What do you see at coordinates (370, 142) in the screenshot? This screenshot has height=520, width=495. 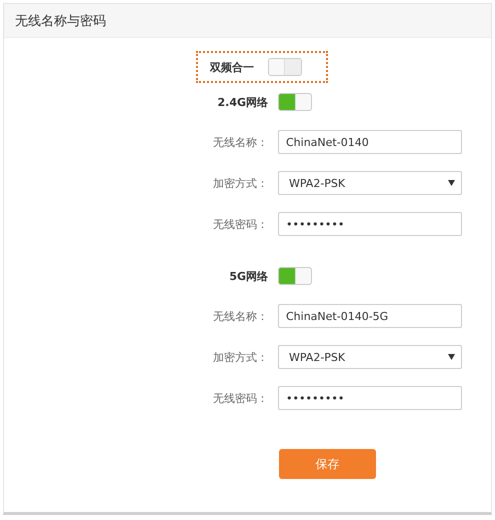 I see `input-field: ChinaNet-0140` at bounding box center [370, 142].